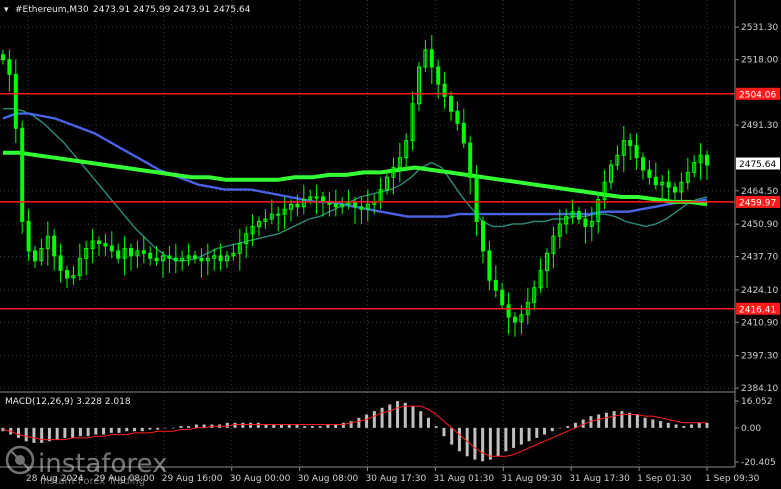  Describe the element at coordinates (92, 481) in the screenshot. I see `watermark-tagline-text: Instant Forex Trading` at that location.